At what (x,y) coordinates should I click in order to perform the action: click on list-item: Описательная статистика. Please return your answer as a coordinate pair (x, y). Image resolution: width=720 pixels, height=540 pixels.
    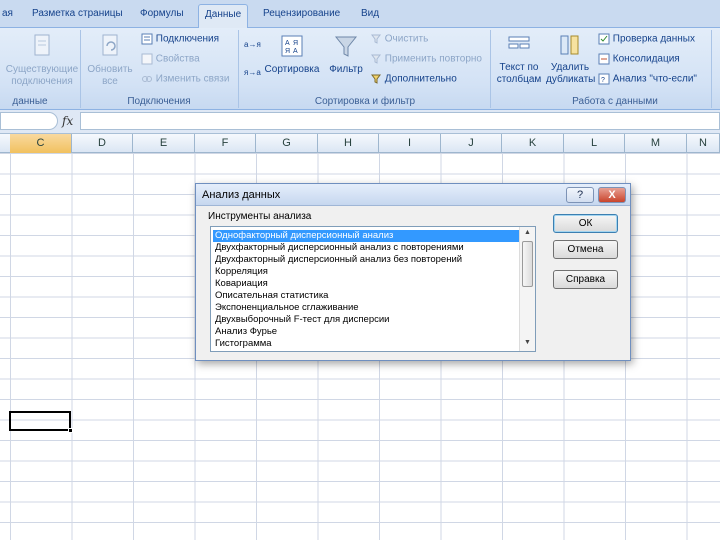
    Looking at the image, I should click on (270, 296).